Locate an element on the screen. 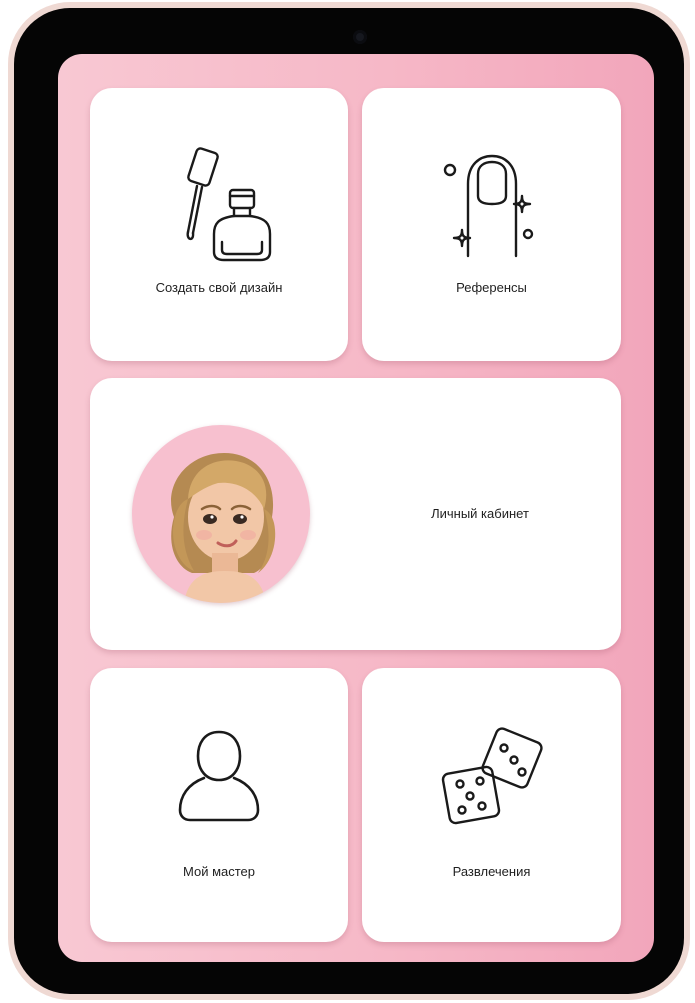  nail-polish-icon is located at coordinates (219, 208).